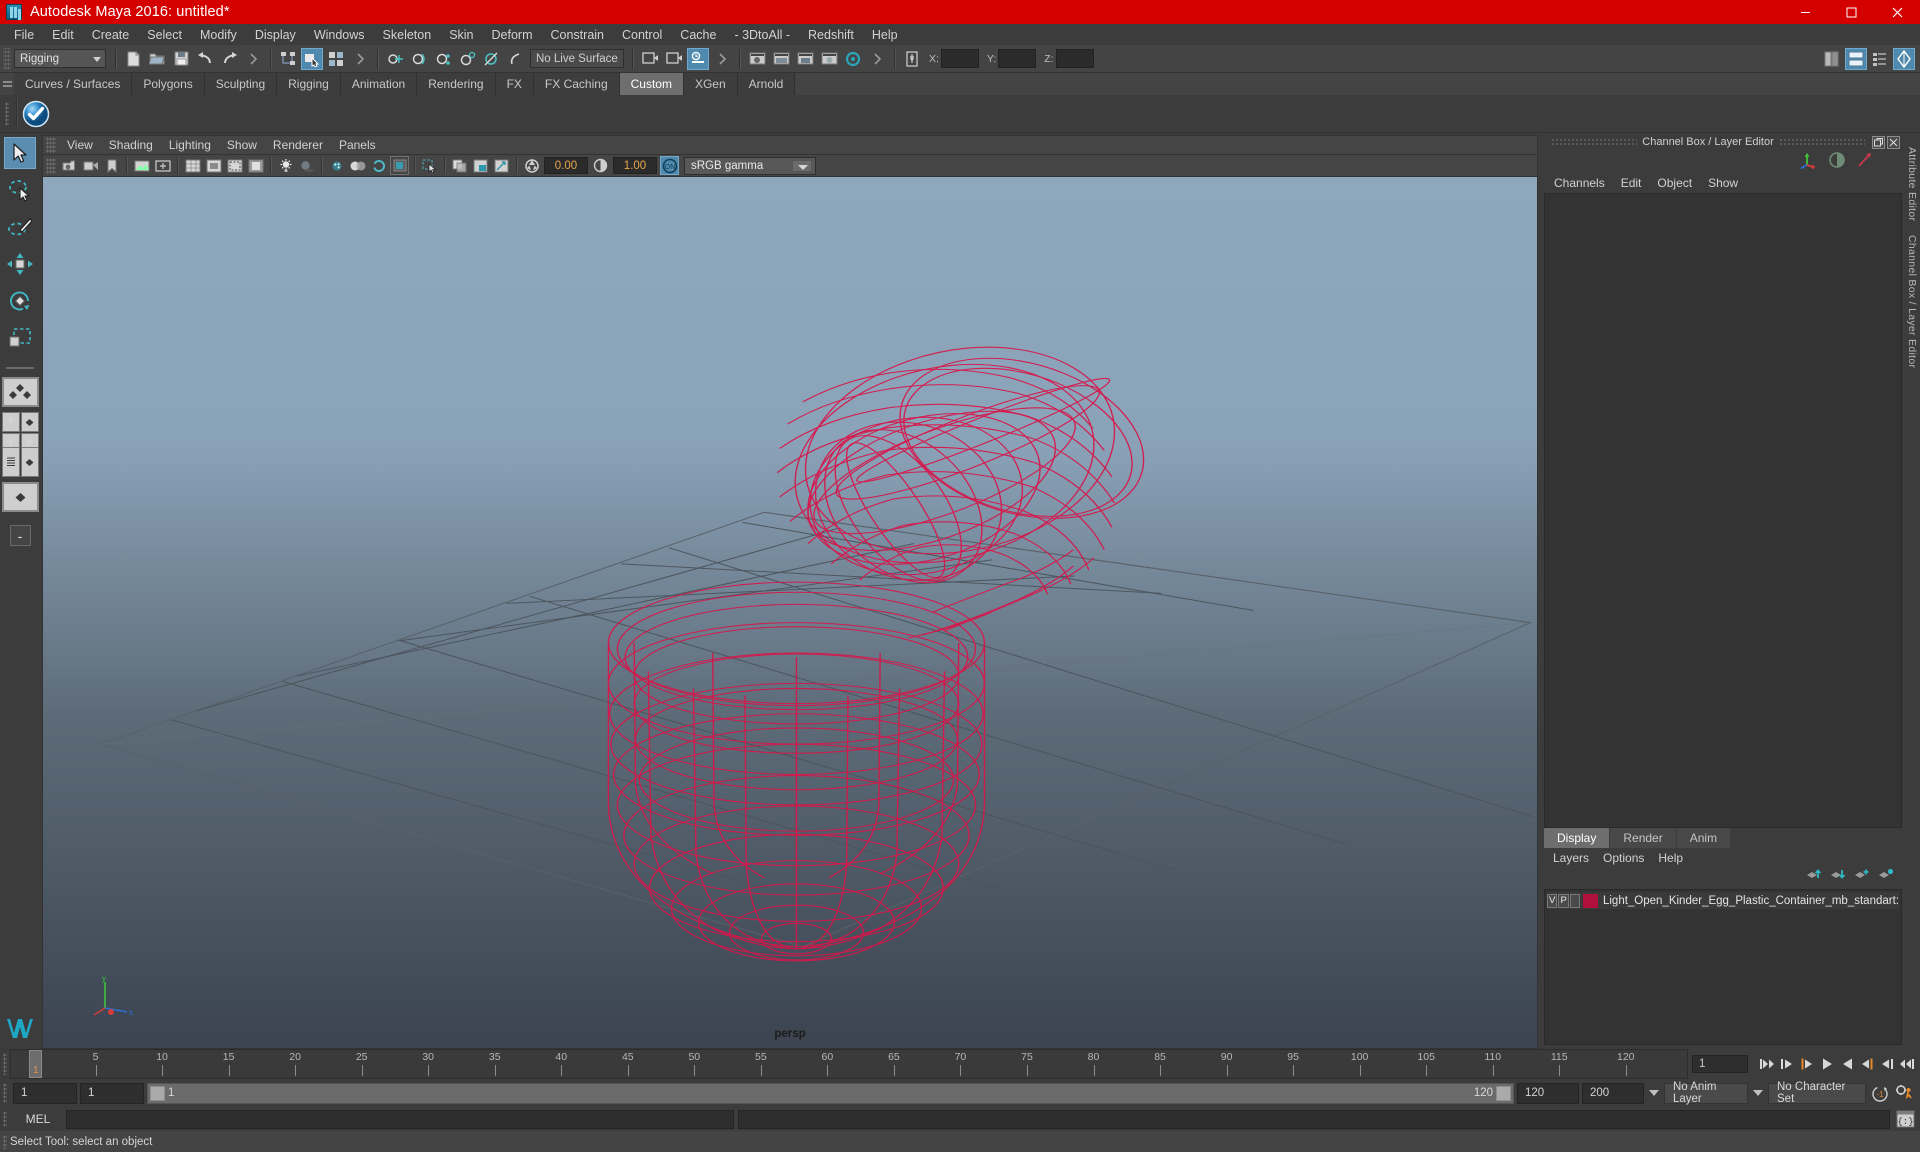 The width and height of the screenshot is (1920, 1152). I want to click on coord-z-field, so click(1074, 58).